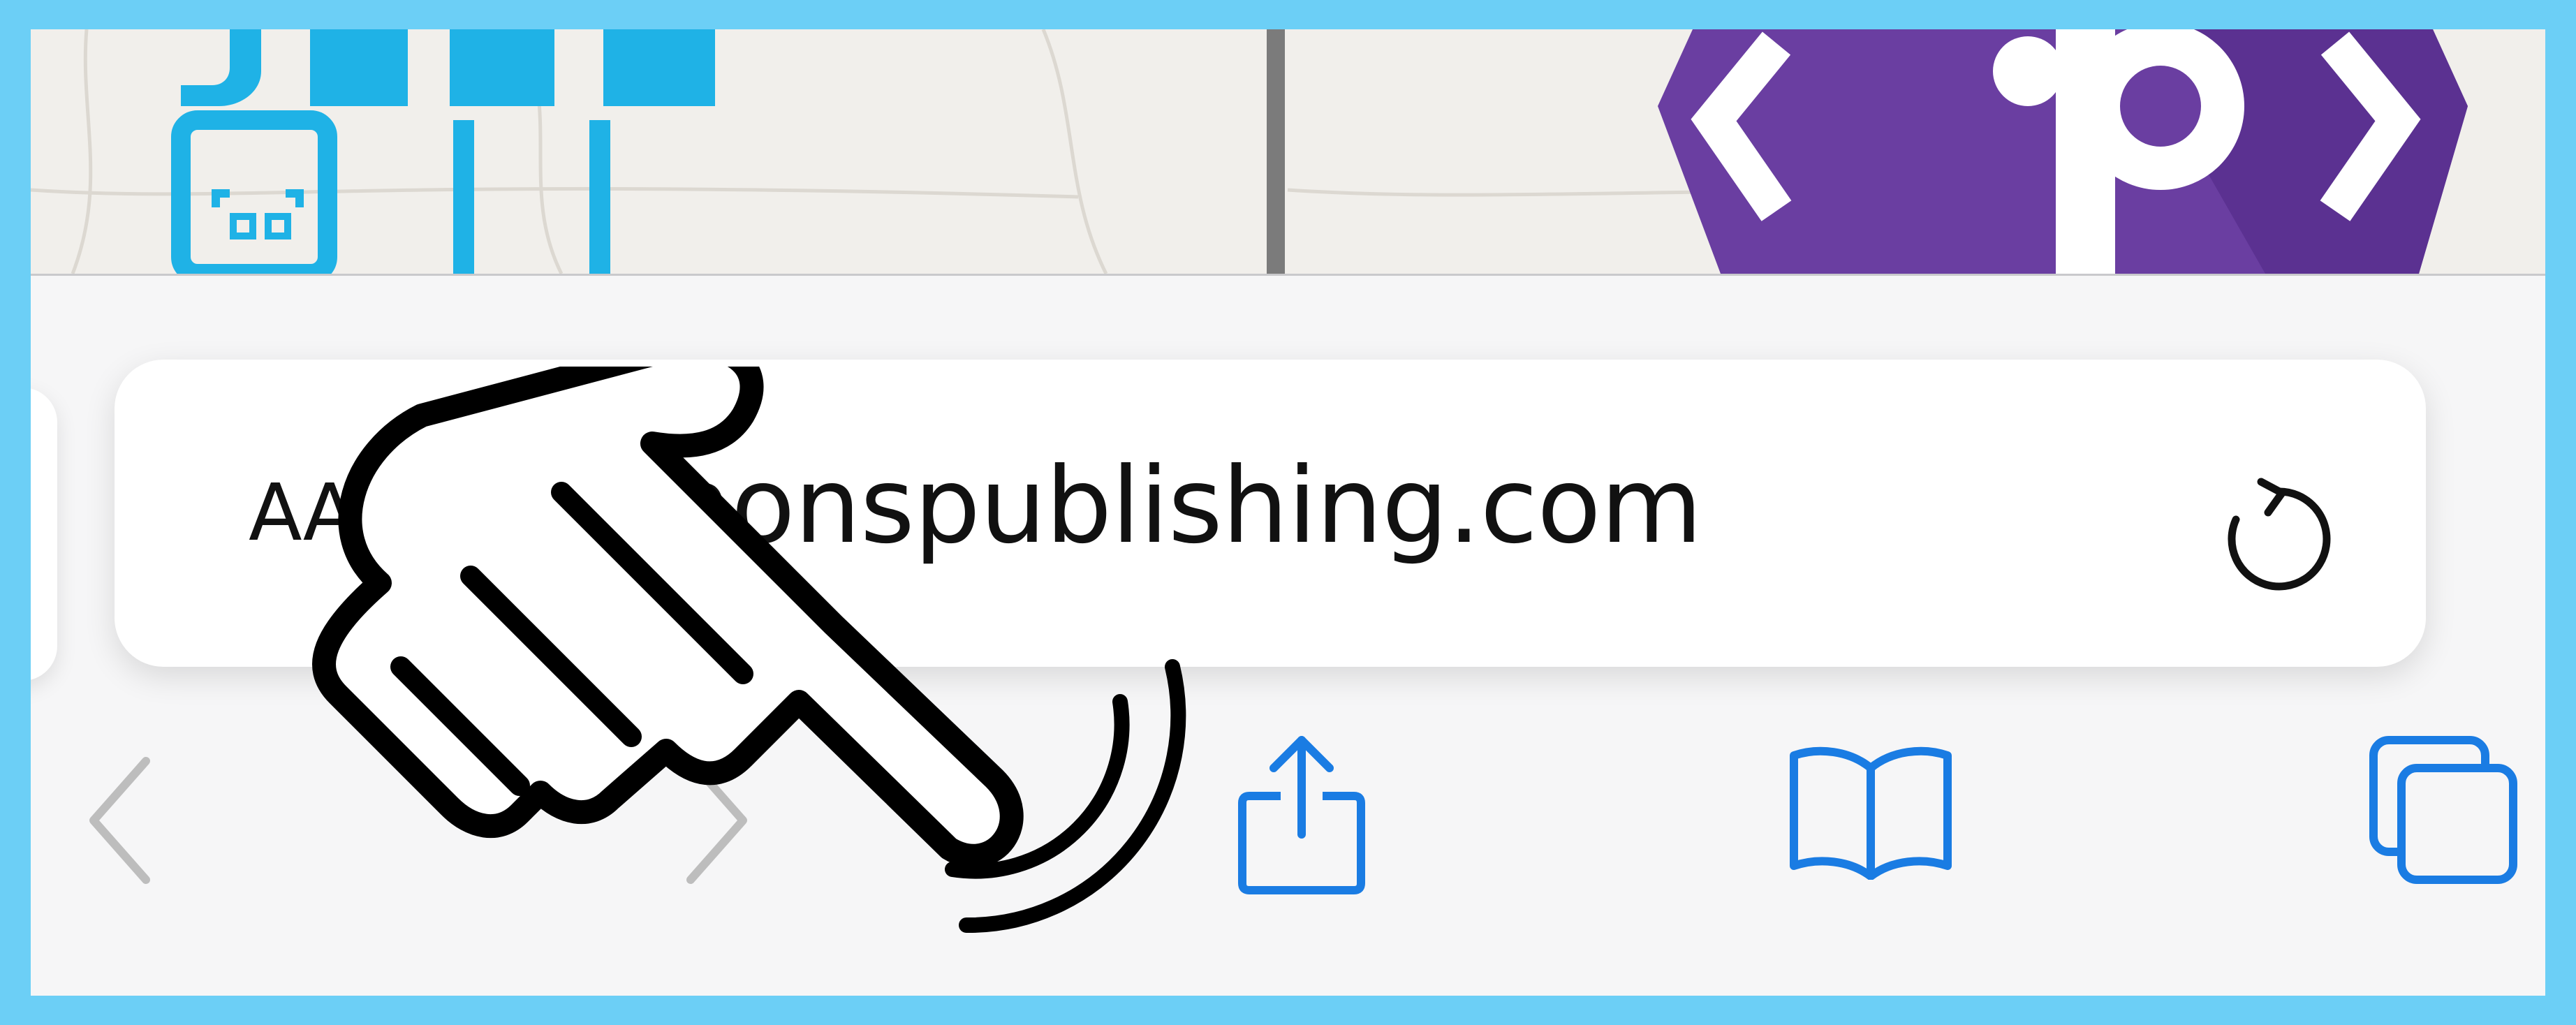 Image resolution: width=2576 pixels, height=1025 pixels. I want to click on book-icon, so click(1871, 813).